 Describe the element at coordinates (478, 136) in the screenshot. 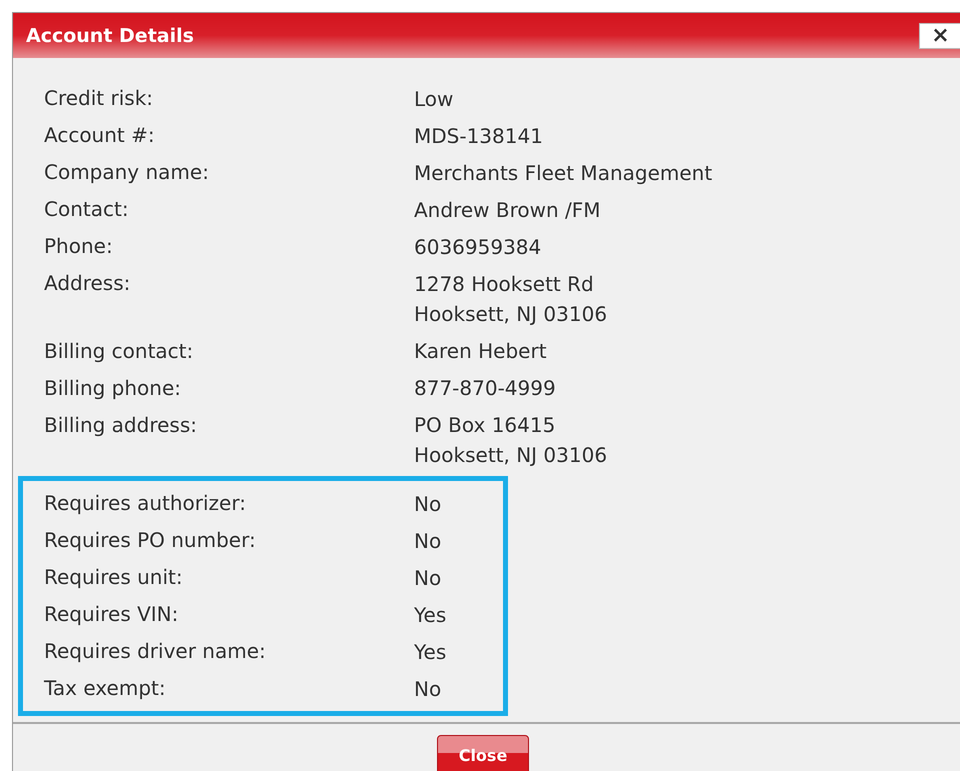

I see `field-value: MDS-138141` at that location.